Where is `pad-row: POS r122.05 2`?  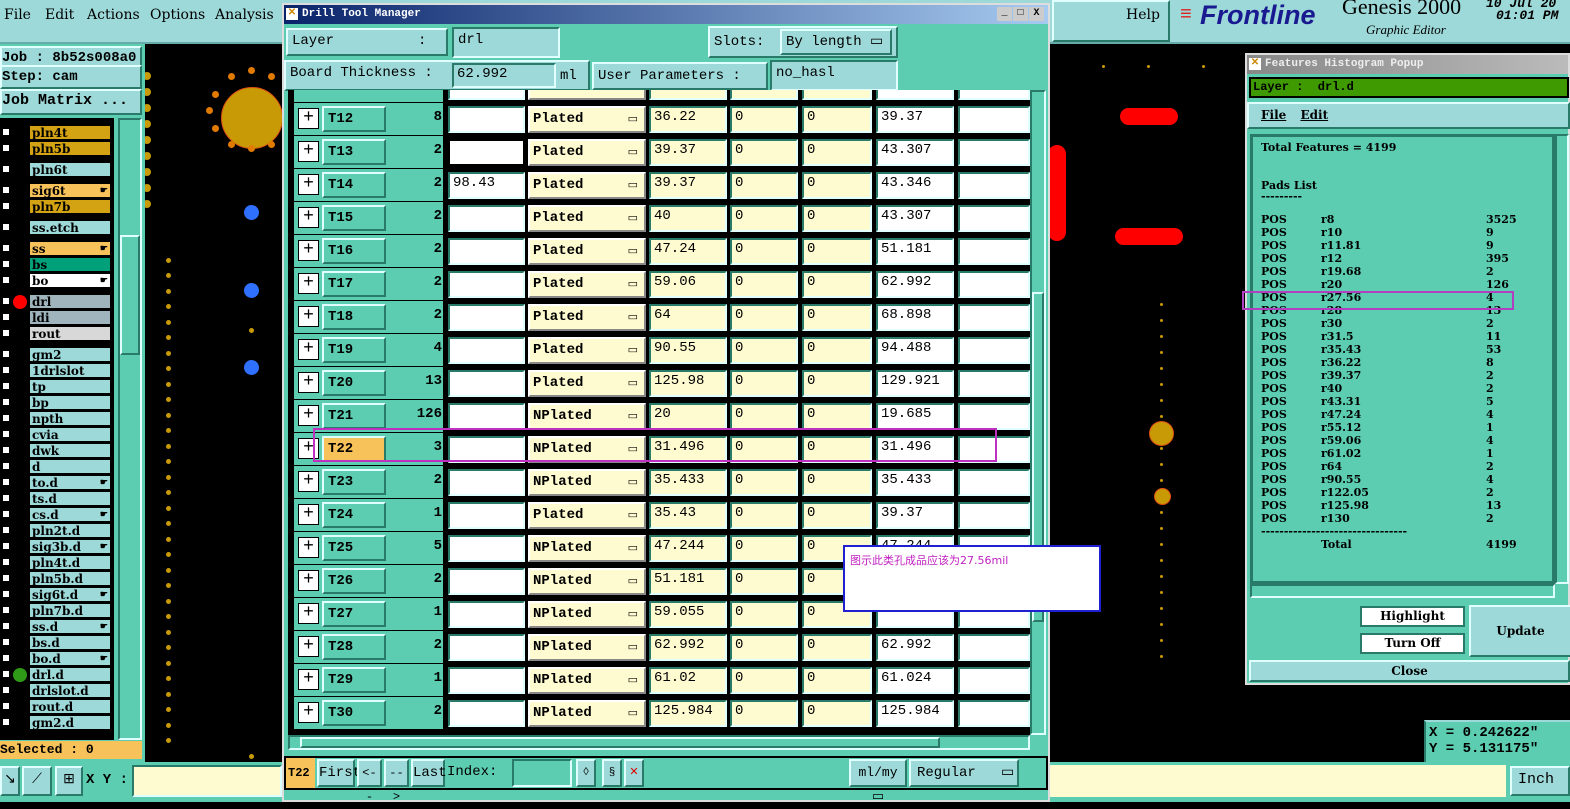 pad-row: POS r122.05 2 is located at coordinates (1391, 492).